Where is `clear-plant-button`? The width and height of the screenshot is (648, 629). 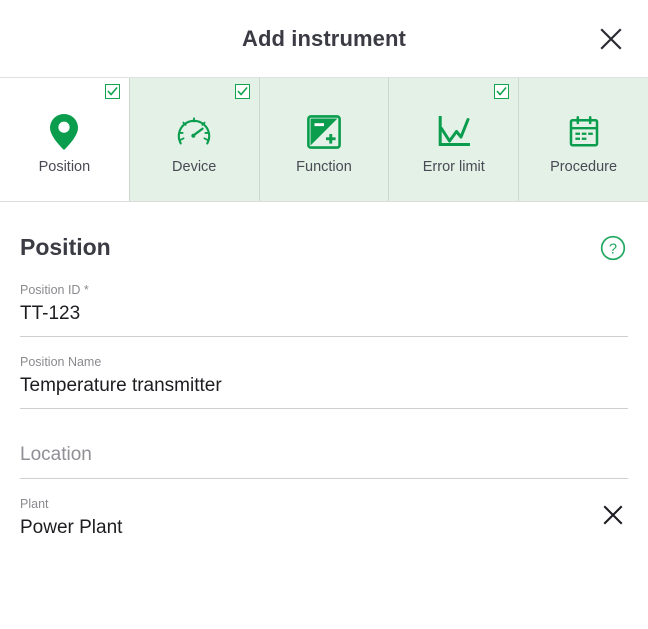 clear-plant-button is located at coordinates (613, 515).